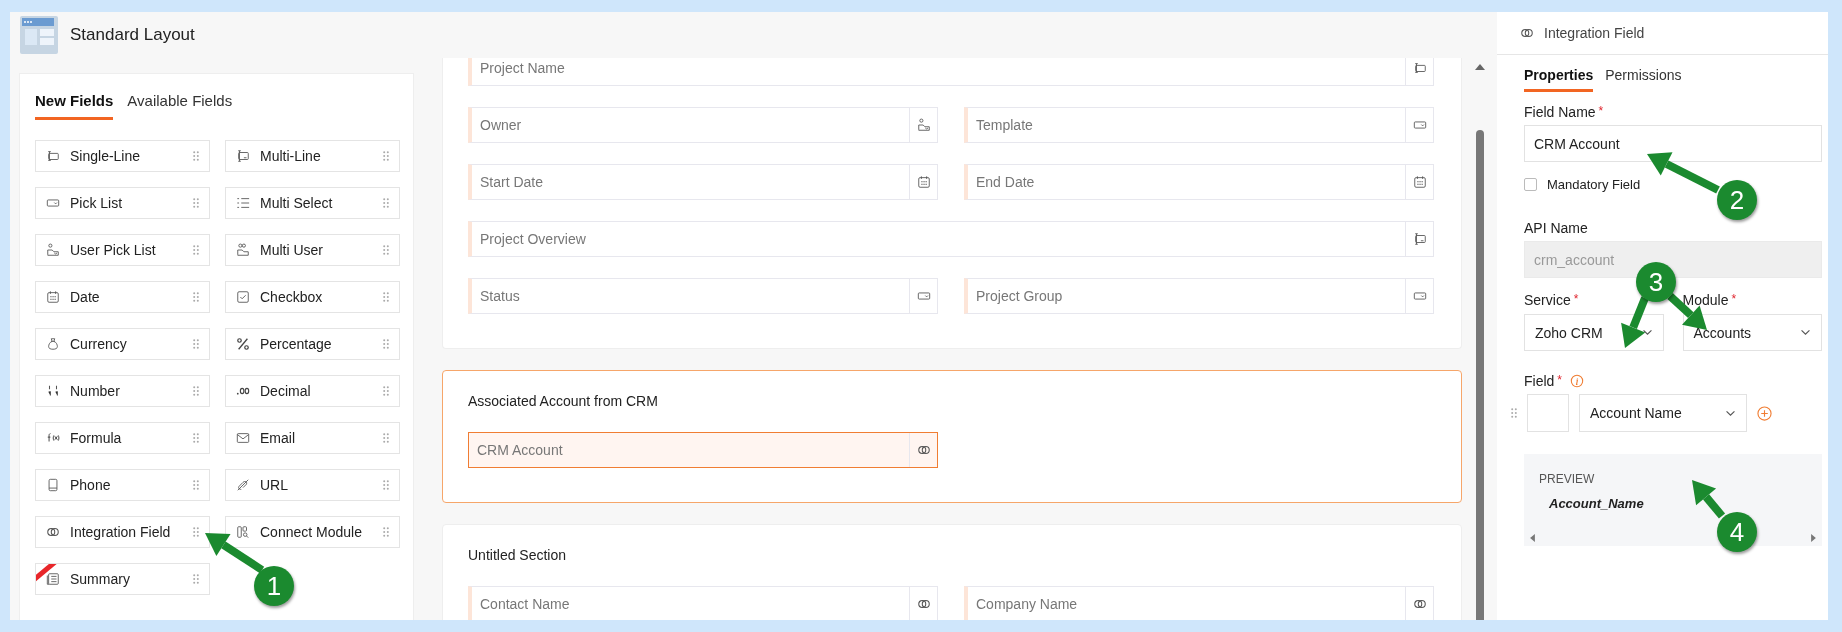  Describe the element at coordinates (1419, 239) in the screenshot. I see `text-area-icon` at that location.